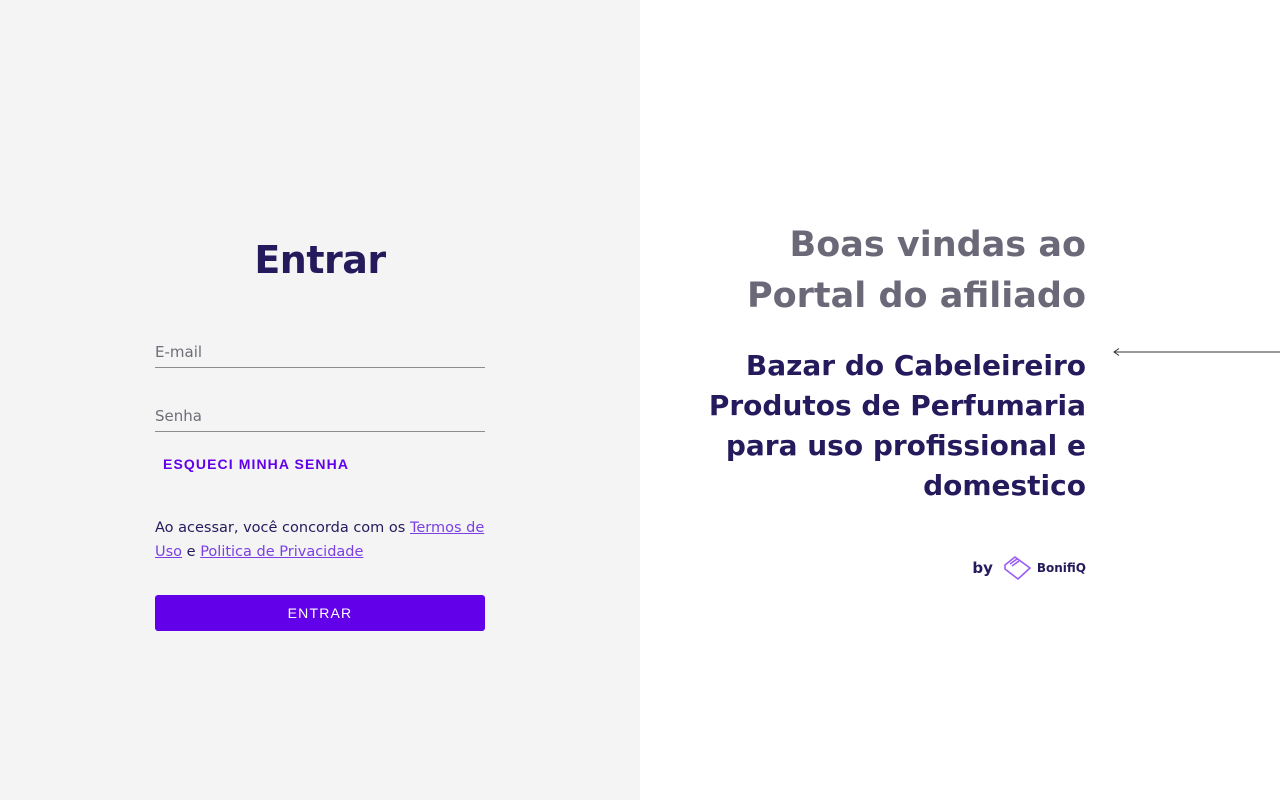 The width and height of the screenshot is (1280, 800). What do you see at coordinates (256, 464) in the screenshot?
I see `forgot-password-button: ESQUECI MINHA SENHA` at bounding box center [256, 464].